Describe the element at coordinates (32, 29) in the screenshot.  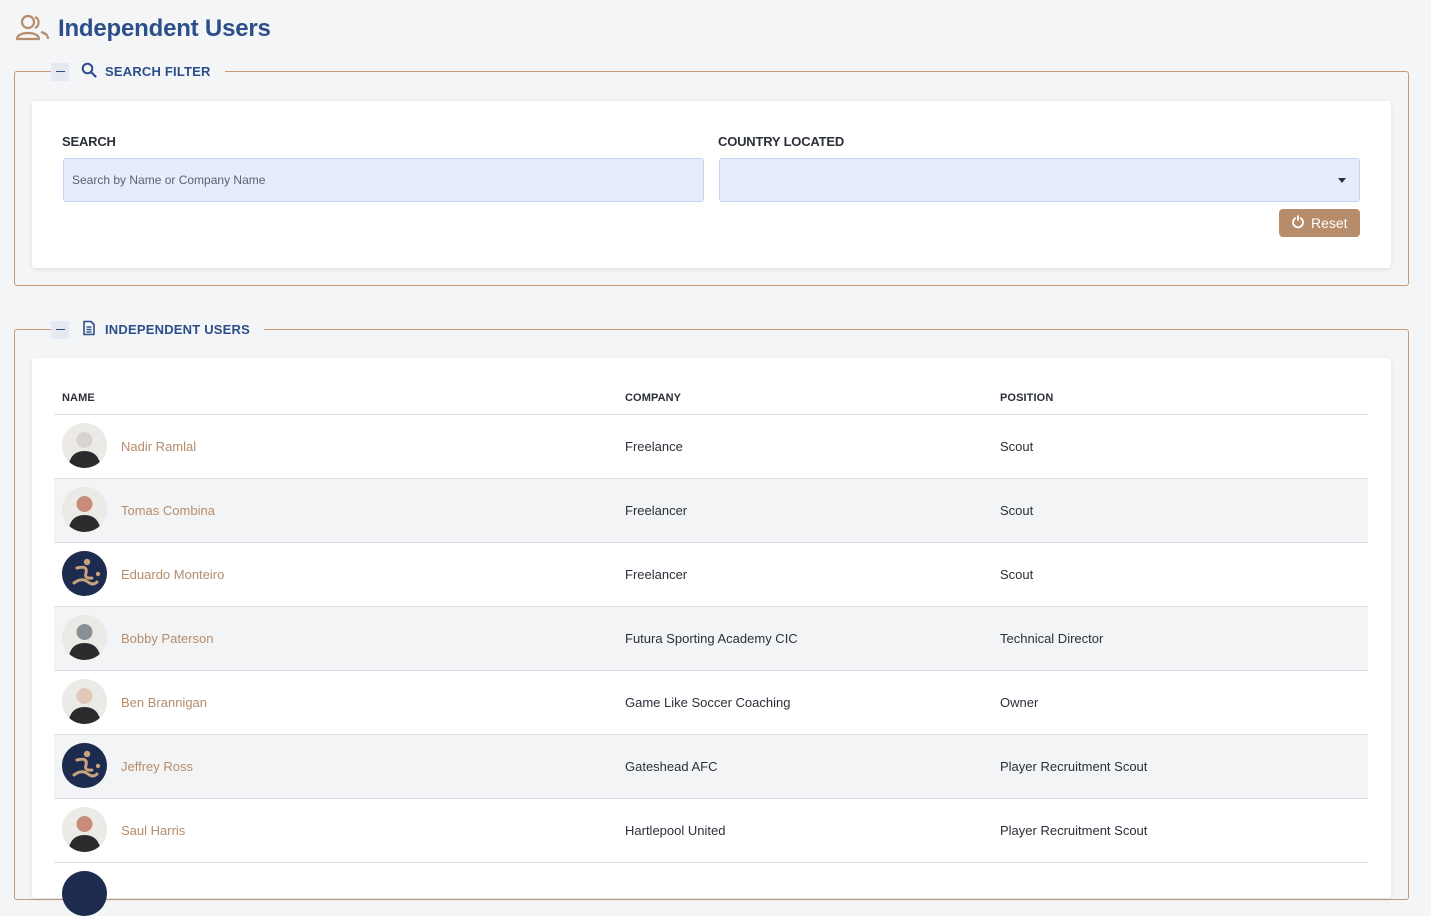
I see `users-icon` at that location.